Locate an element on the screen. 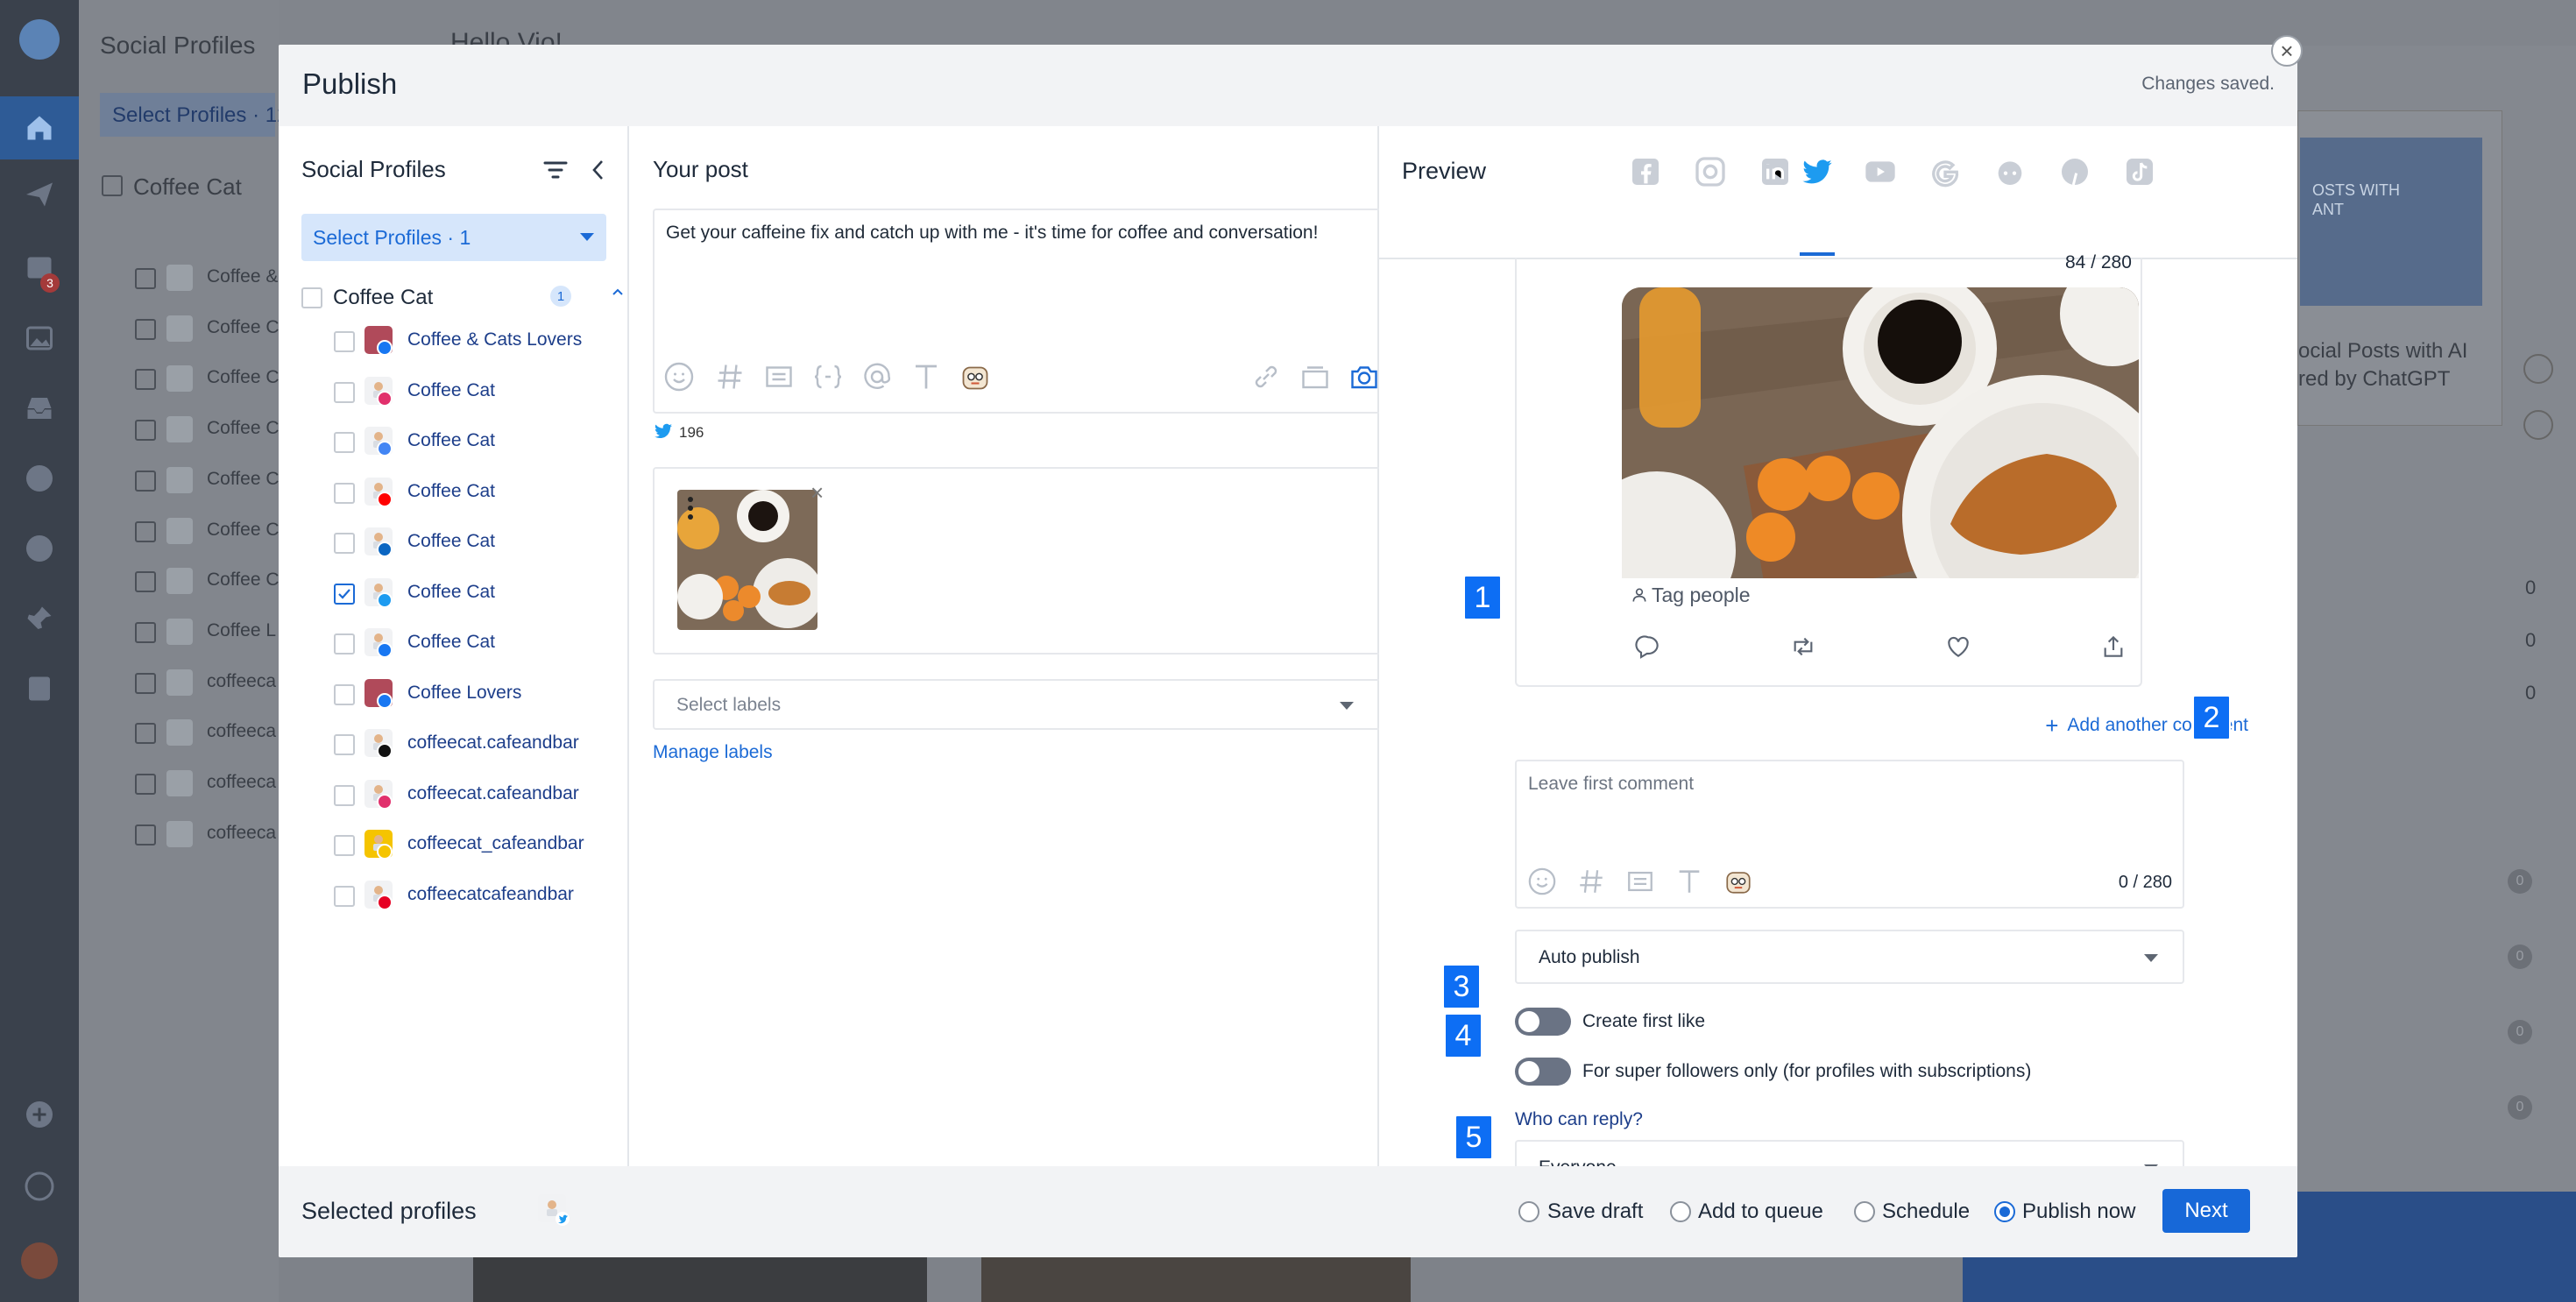 The image size is (2576, 1302). tab-facebook-icon is located at coordinates (1645, 171).